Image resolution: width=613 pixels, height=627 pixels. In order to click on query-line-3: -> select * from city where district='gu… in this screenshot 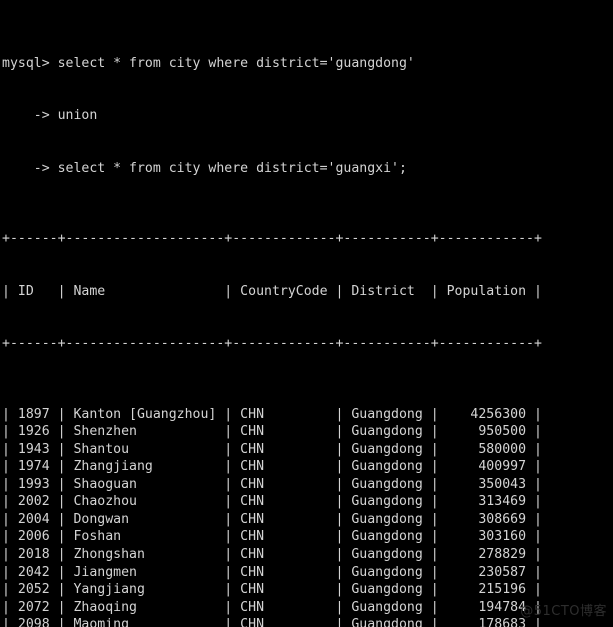, I will do `click(204, 168)`.